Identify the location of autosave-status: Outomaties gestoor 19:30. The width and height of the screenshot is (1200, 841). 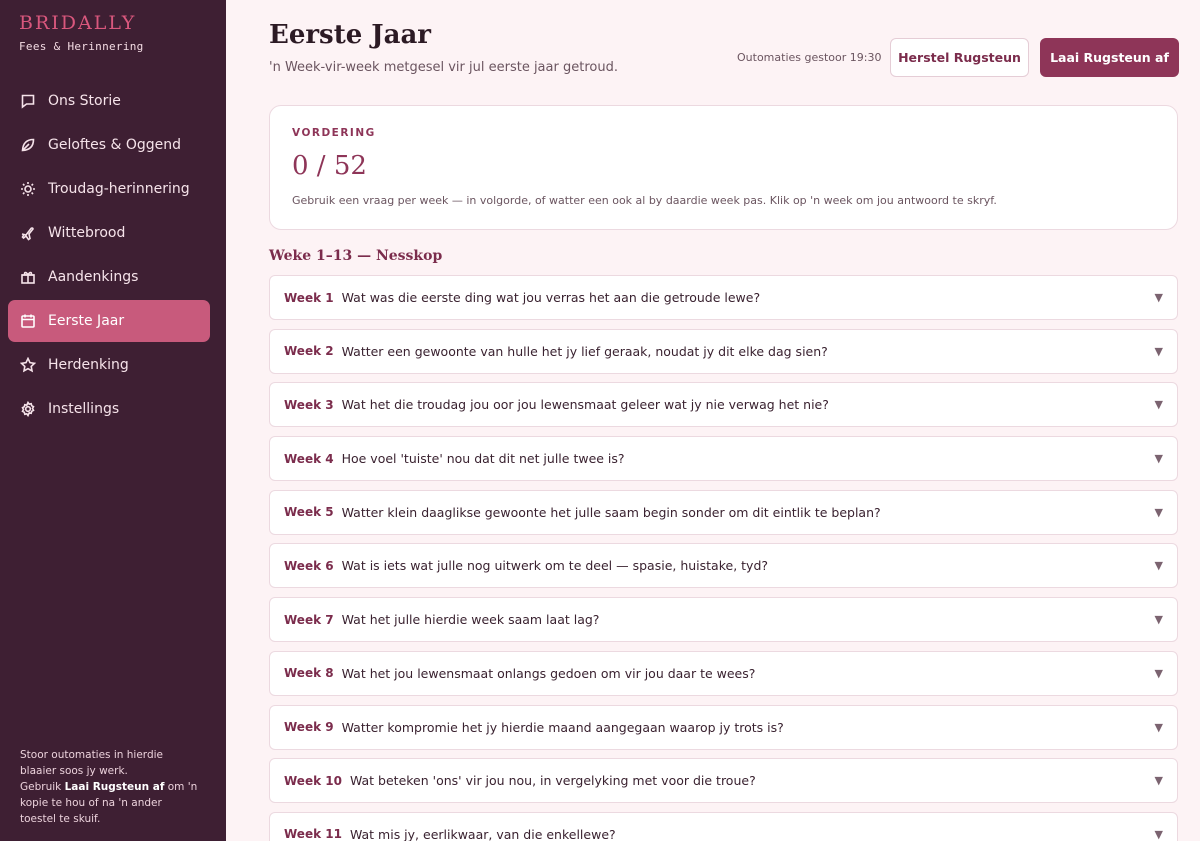
(809, 57).